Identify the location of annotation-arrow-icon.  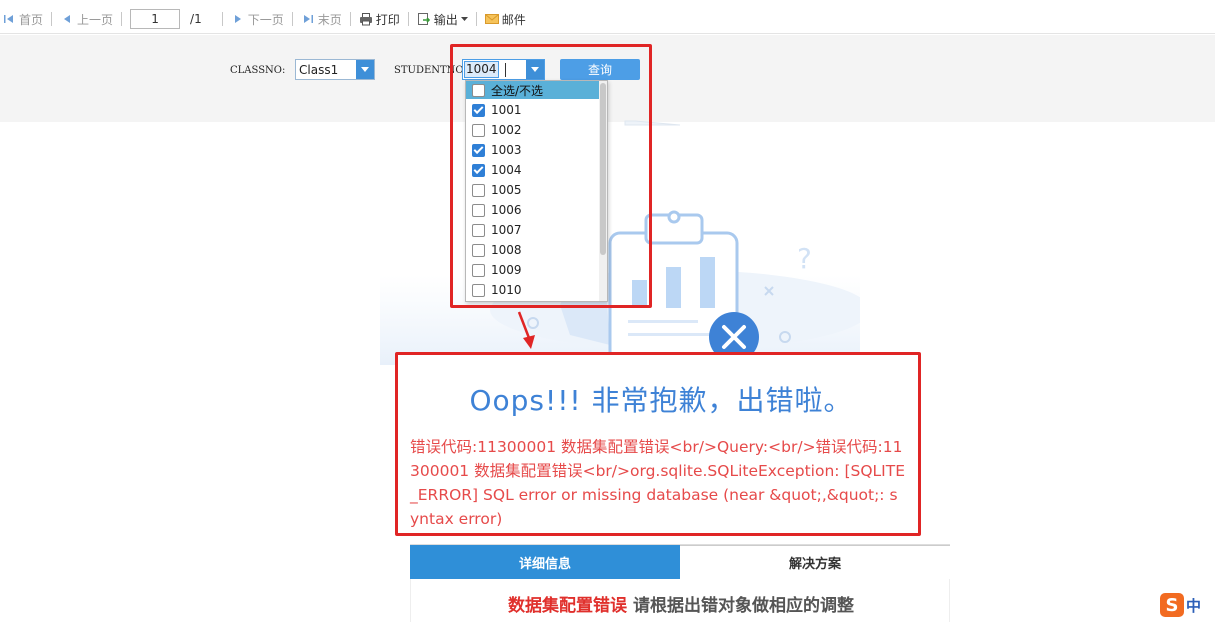
(526, 330).